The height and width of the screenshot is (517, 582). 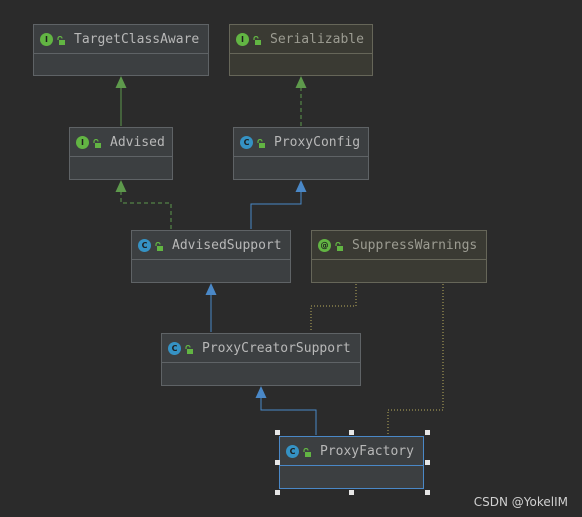 What do you see at coordinates (211, 256) in the screenshot?
I see `node-advisedsupport: C AdvisedSupport` at bounding box center [211, 256].